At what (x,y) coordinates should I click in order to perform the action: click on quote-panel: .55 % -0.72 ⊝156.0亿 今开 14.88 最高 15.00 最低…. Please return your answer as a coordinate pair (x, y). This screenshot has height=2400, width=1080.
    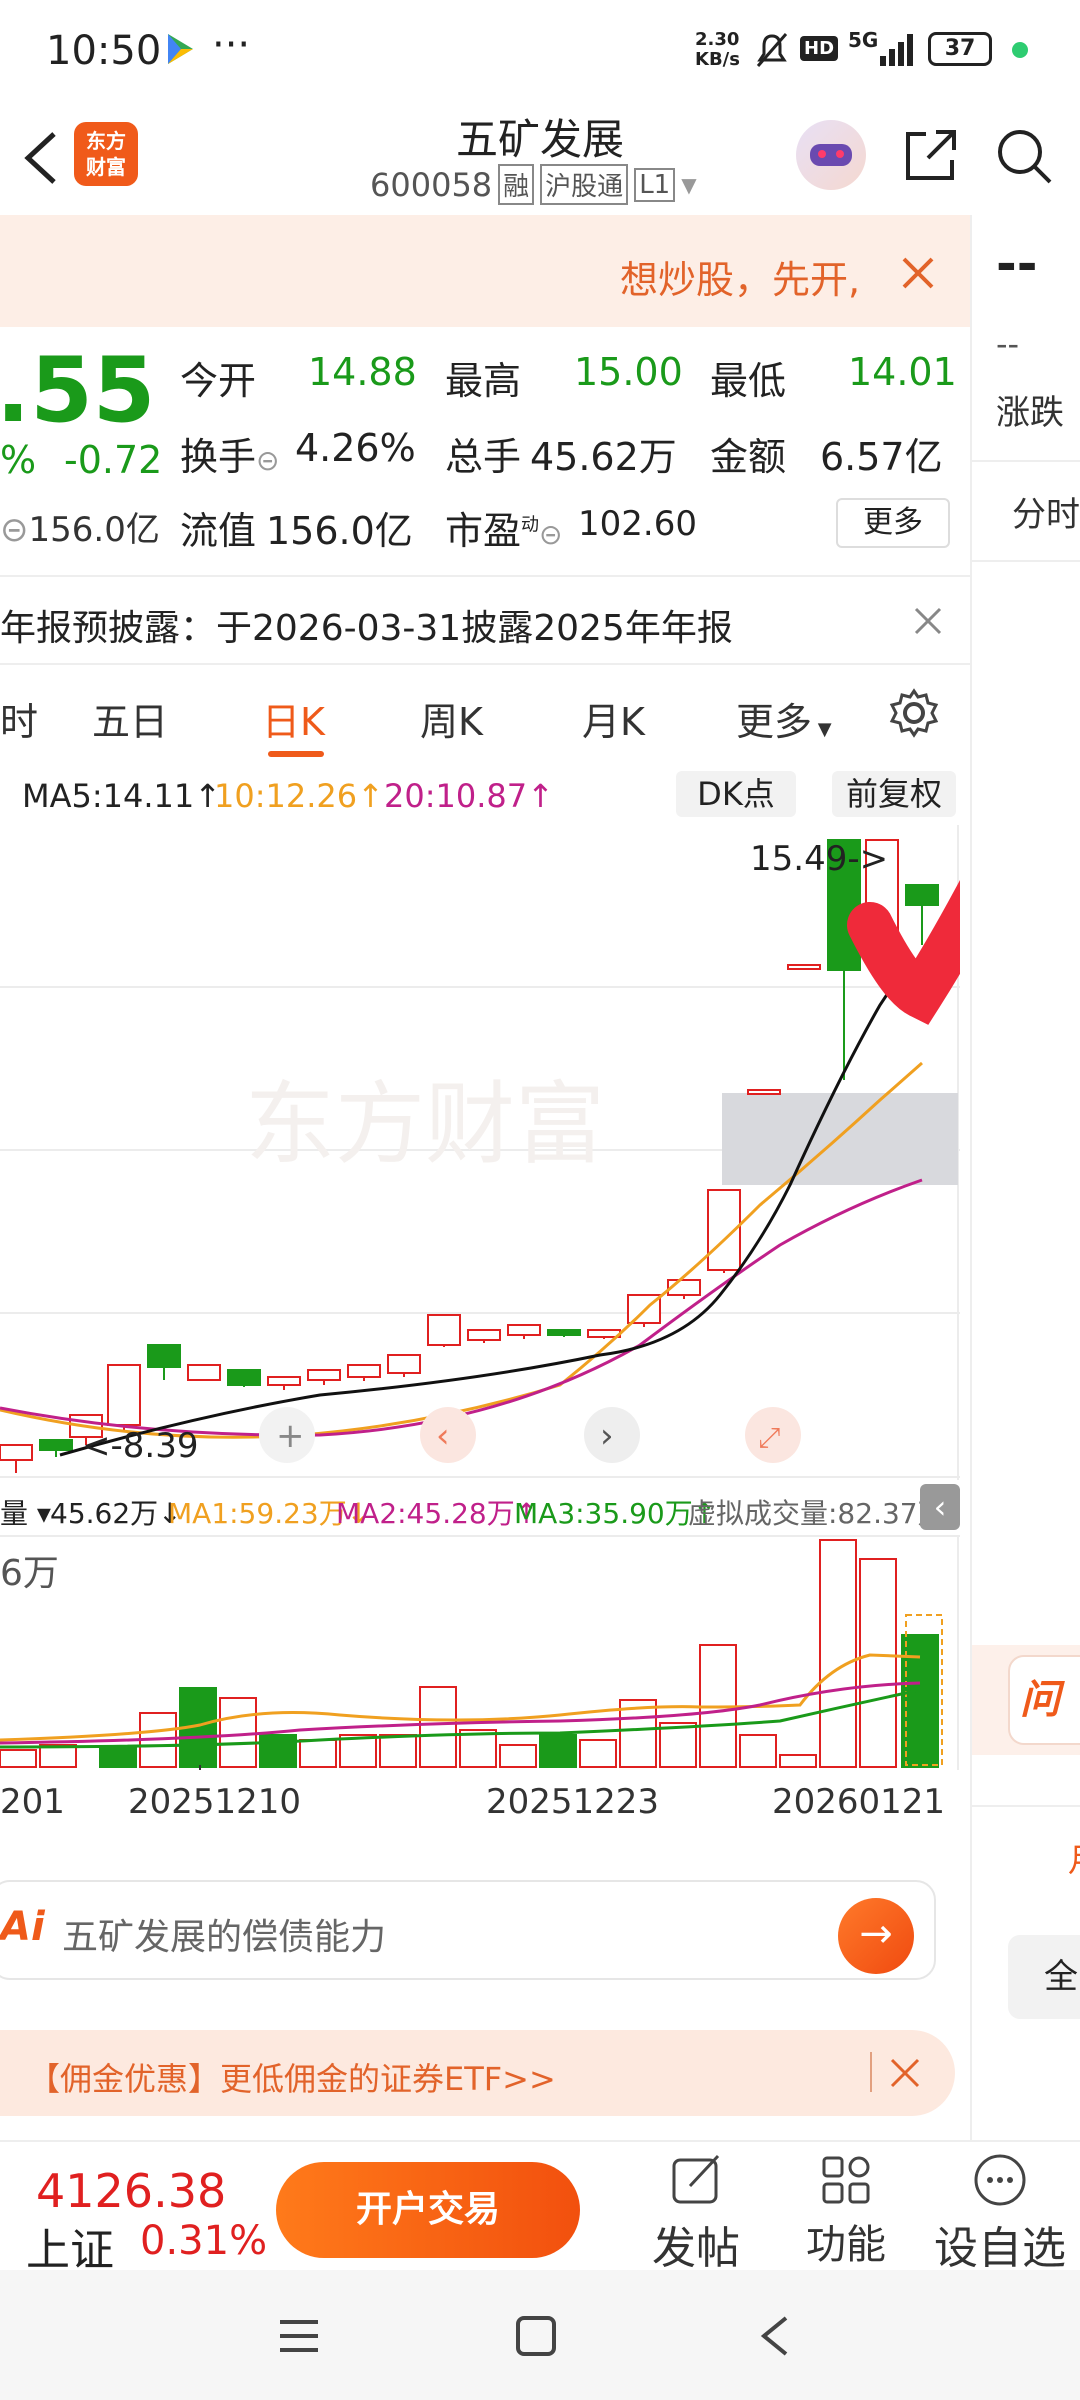
    Looking at the image, I should click on (485, 452).